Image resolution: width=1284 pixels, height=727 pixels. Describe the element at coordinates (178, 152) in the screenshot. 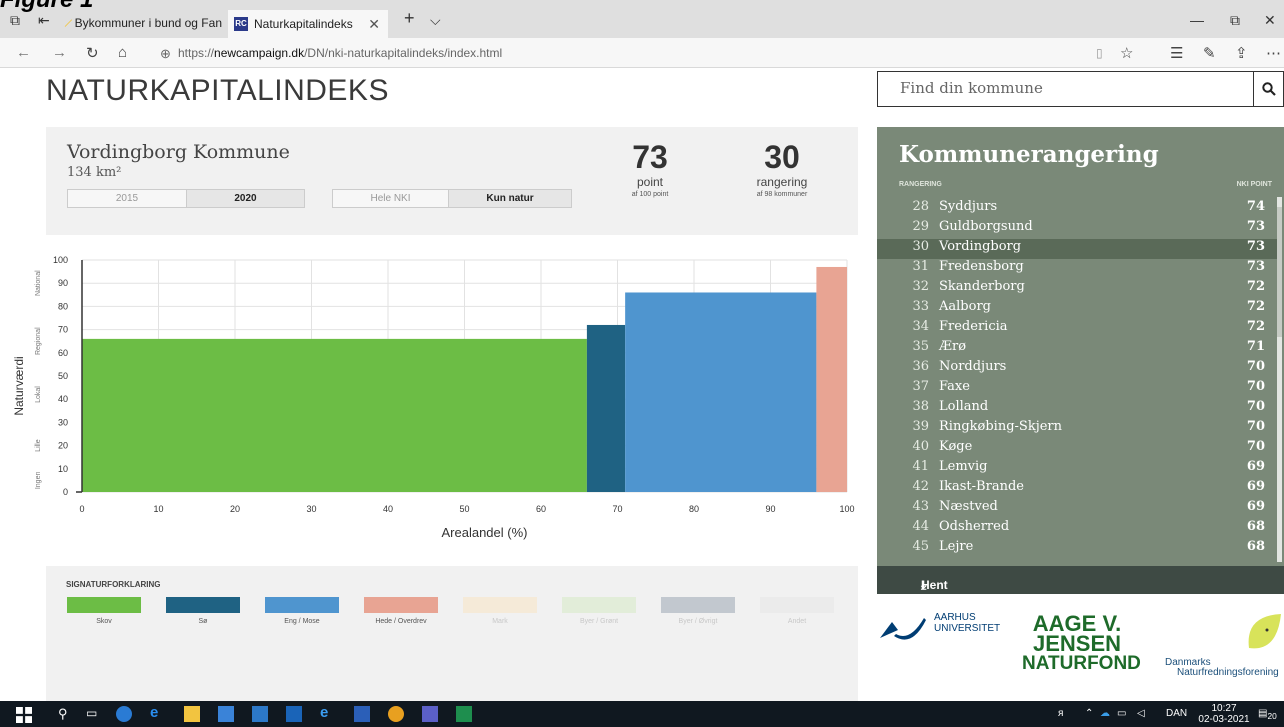

I see `kommune-name: Vordingborg Kommune` at that location.